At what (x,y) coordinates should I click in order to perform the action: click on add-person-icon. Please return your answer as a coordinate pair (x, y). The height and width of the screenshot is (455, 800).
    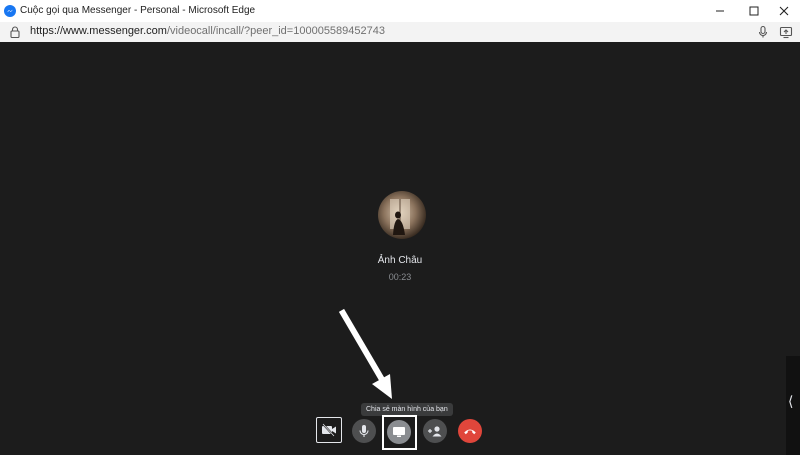
    Looking at the image, I should click on (435, 431).